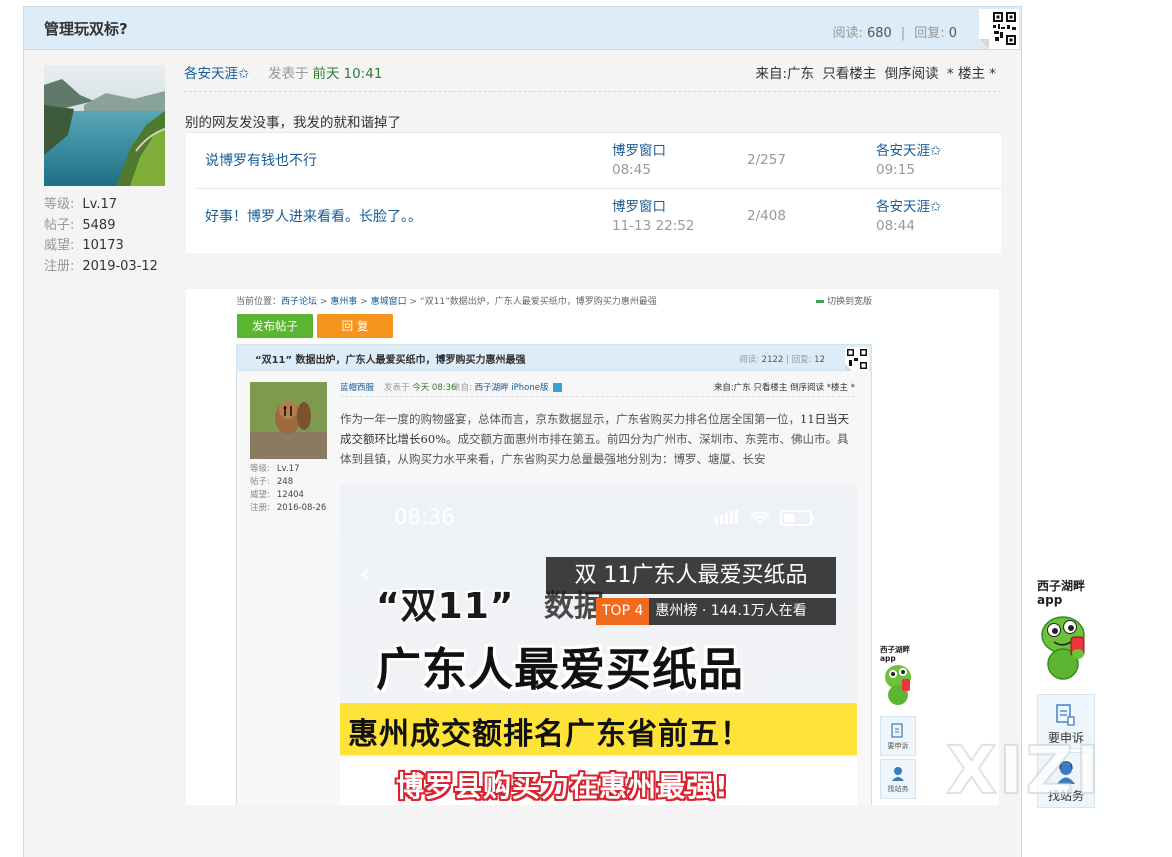 The width and height of the screenshot is (1172, 857). Describe the element at coordinates (1065, 646) in the screenshot. I see `mascot-icon` at that location.